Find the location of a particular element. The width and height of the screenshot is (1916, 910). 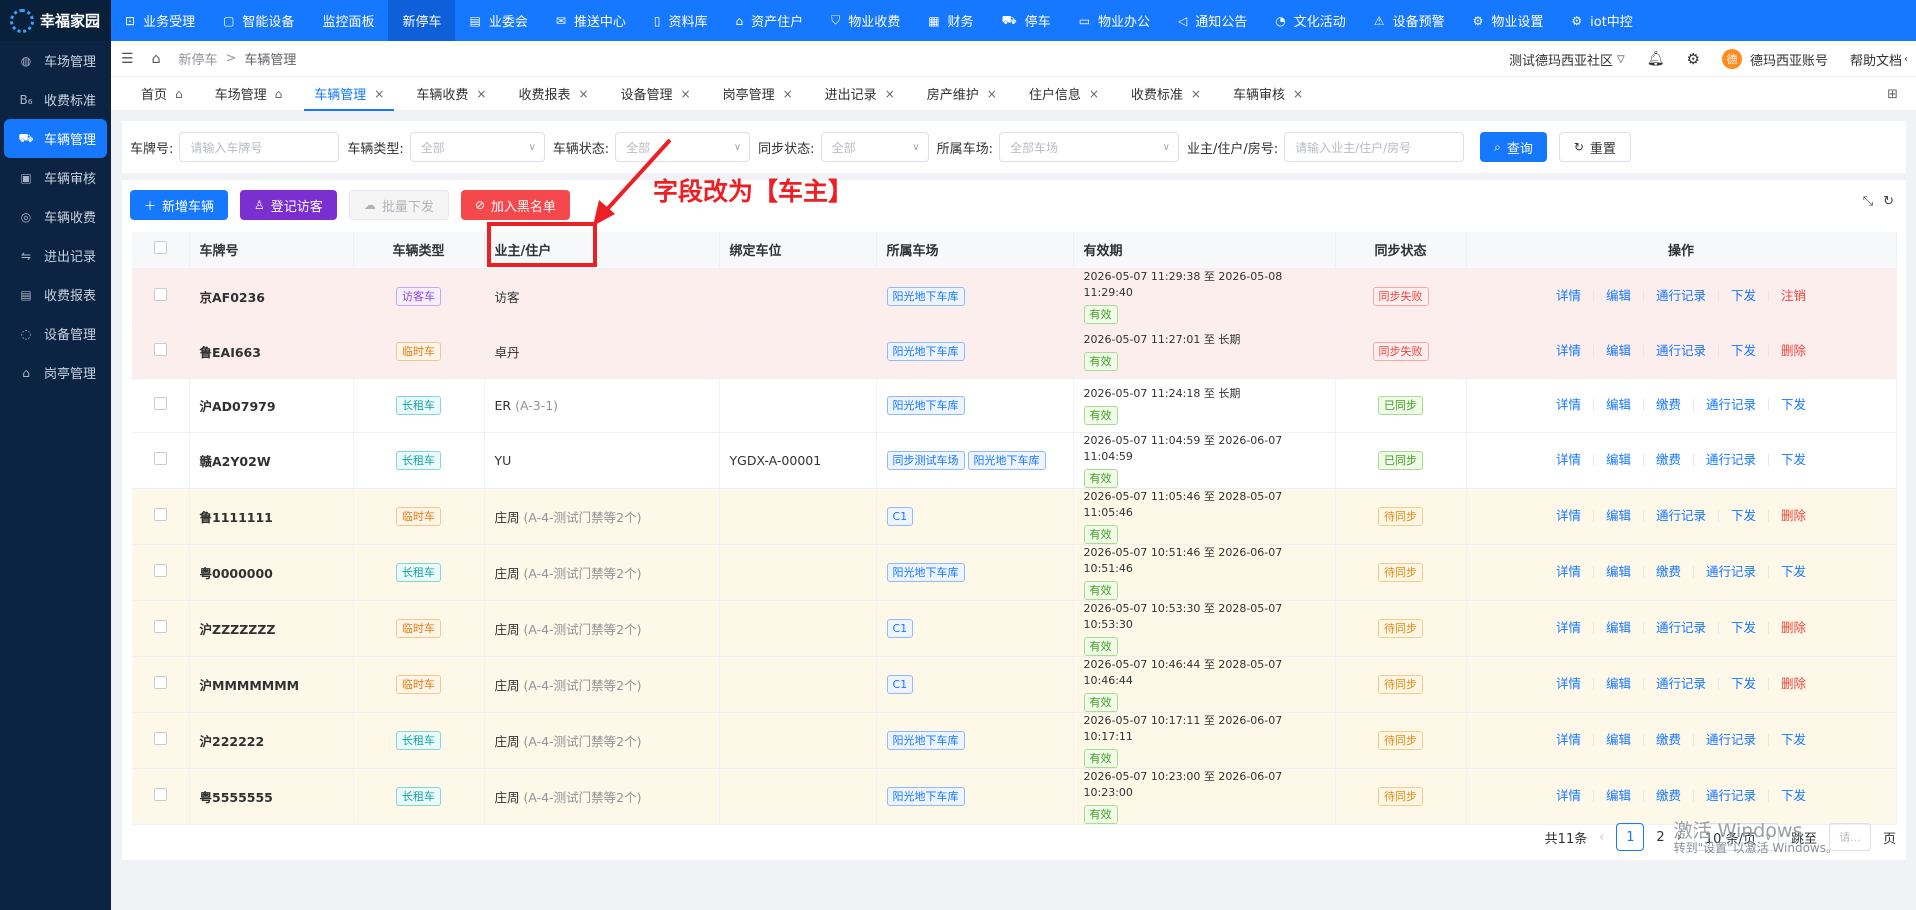

sidebar-item: ▤ 收费报表 is located at coordinates (55, 294).